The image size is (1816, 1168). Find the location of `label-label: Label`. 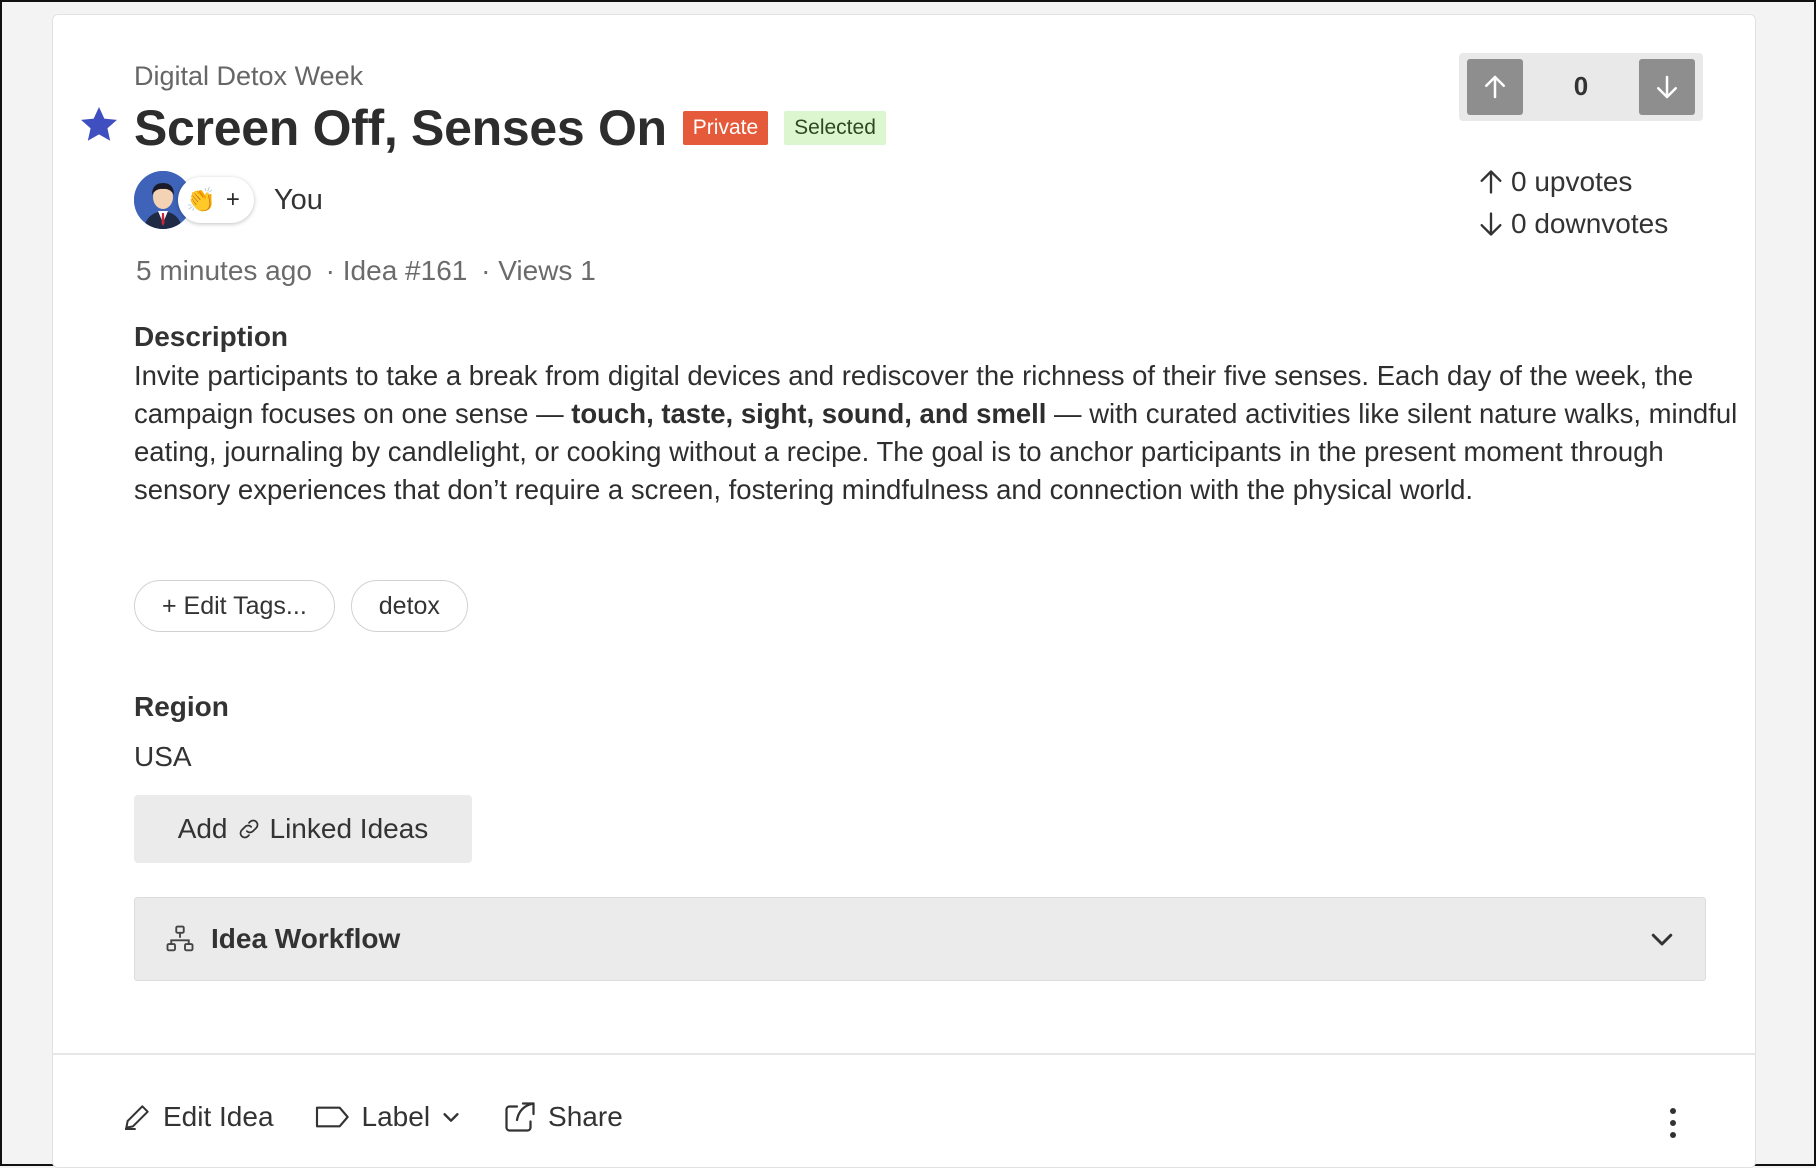

label-label: Label is located at coordinates (396, 1116).